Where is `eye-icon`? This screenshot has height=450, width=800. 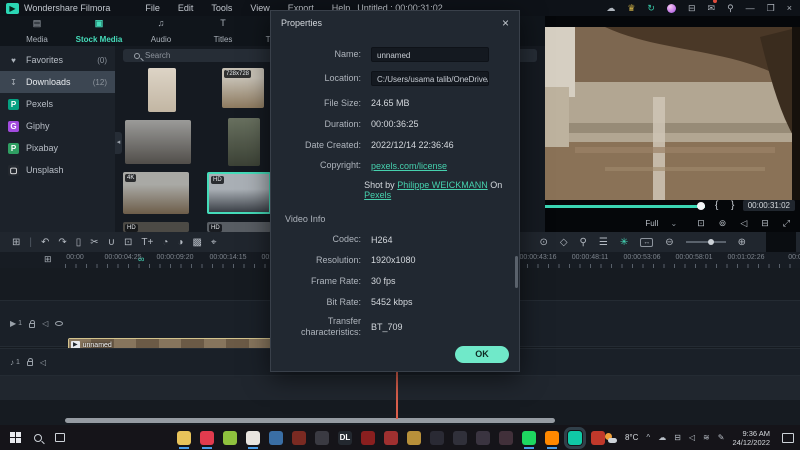 eye-icon is located at coordinates (59, 323).